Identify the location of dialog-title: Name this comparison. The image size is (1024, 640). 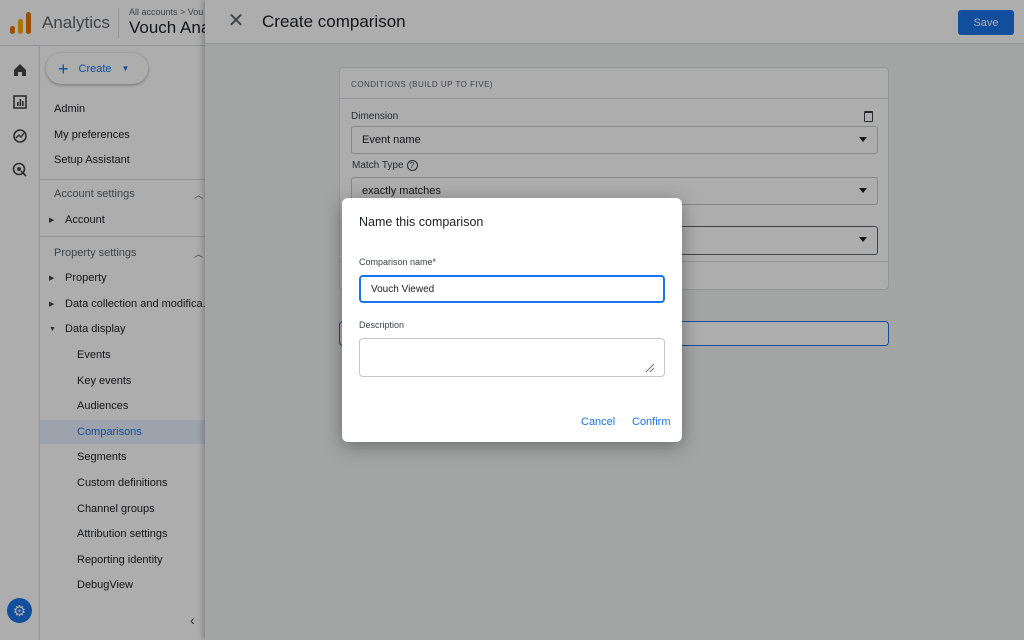
(421, 222).